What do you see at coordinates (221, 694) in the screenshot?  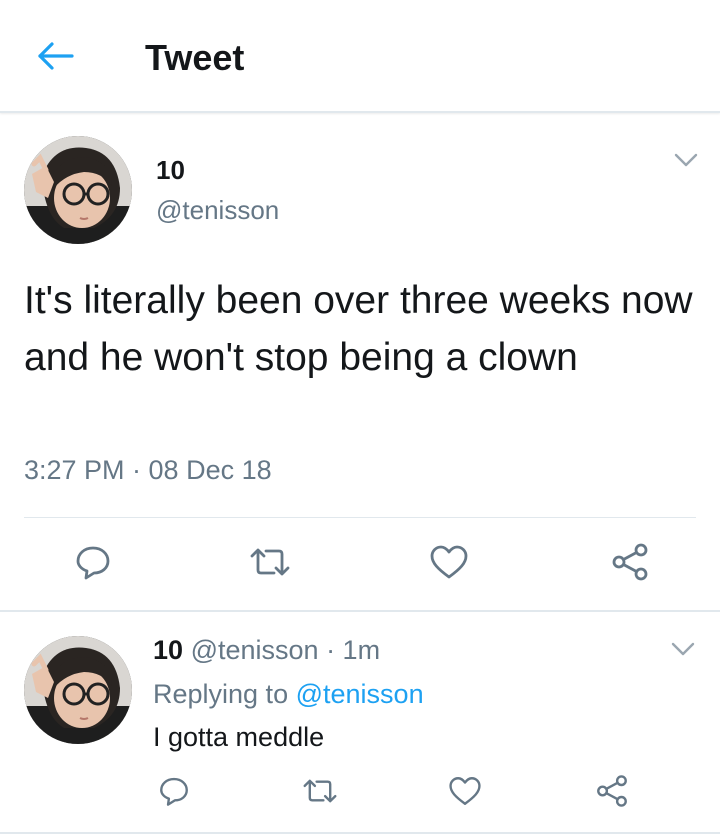 I see `replying-to-label: Replying to` at bounding box center [221, 694].